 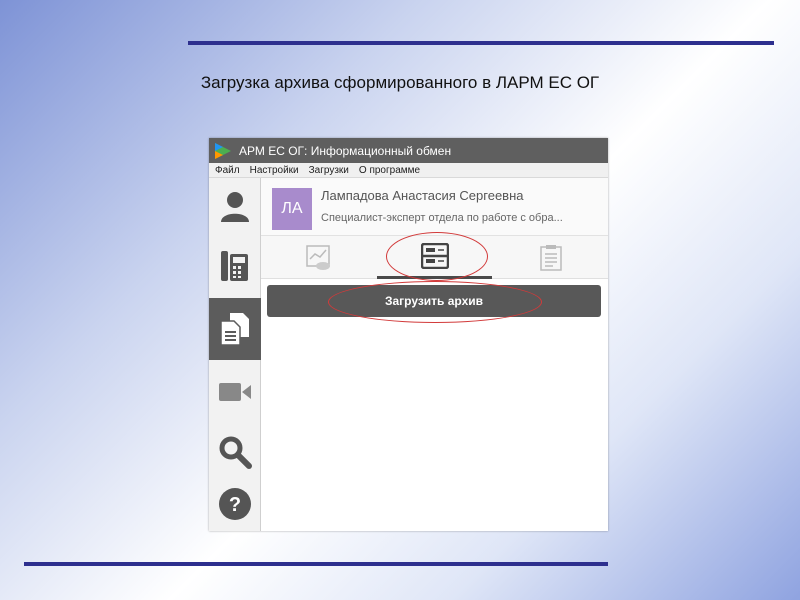 I want to click on title-bar: АРМ ЕС ОГ: Информационный обмен, so click(x=408, y=150).